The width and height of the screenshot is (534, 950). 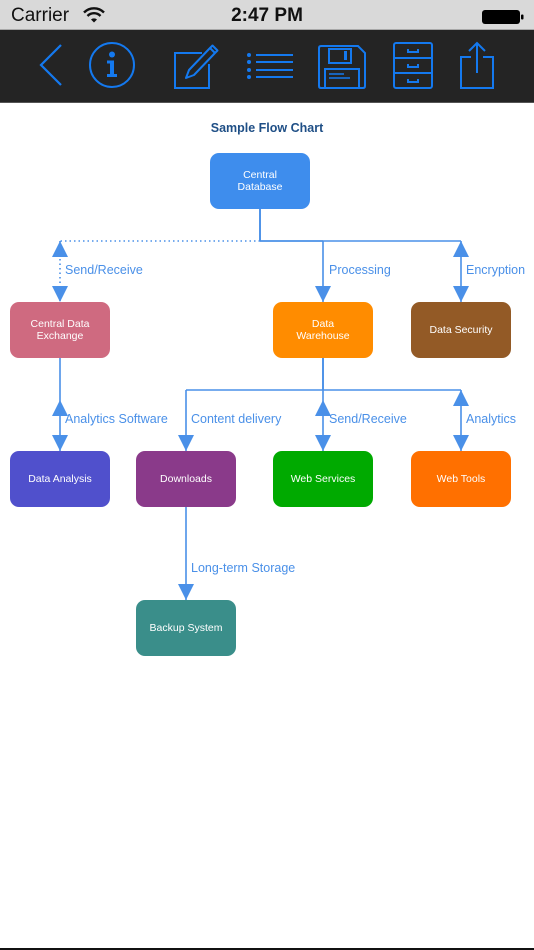 What do you see at coordinates (360, 270) in the screenshot?
I see `edge-label-processing: Processing` at bounding box center [360, 270].